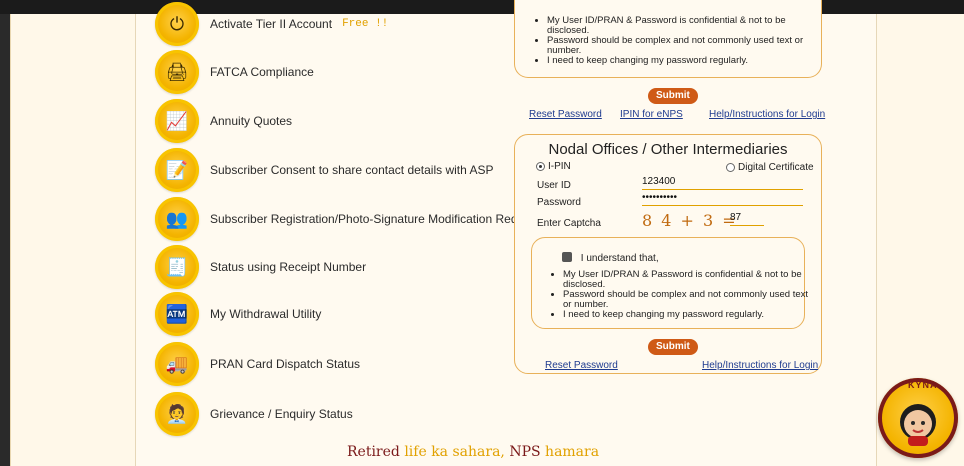 Image resolution: width=964 pixels, height=466 pixels. Describe the element at coordinates (251, 121) in the screenshot. I see `menu-label: Annuity Quotes` at that location.